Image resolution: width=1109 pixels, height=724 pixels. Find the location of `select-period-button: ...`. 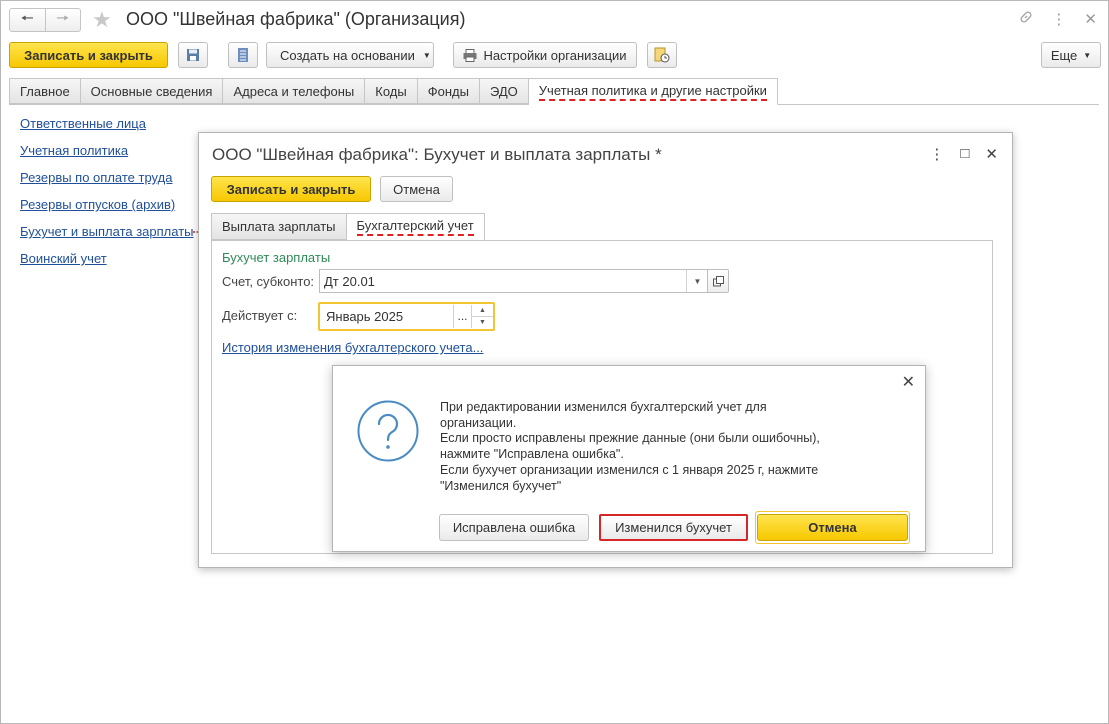

select-period-button: ... is located at coordinates (462, 316).